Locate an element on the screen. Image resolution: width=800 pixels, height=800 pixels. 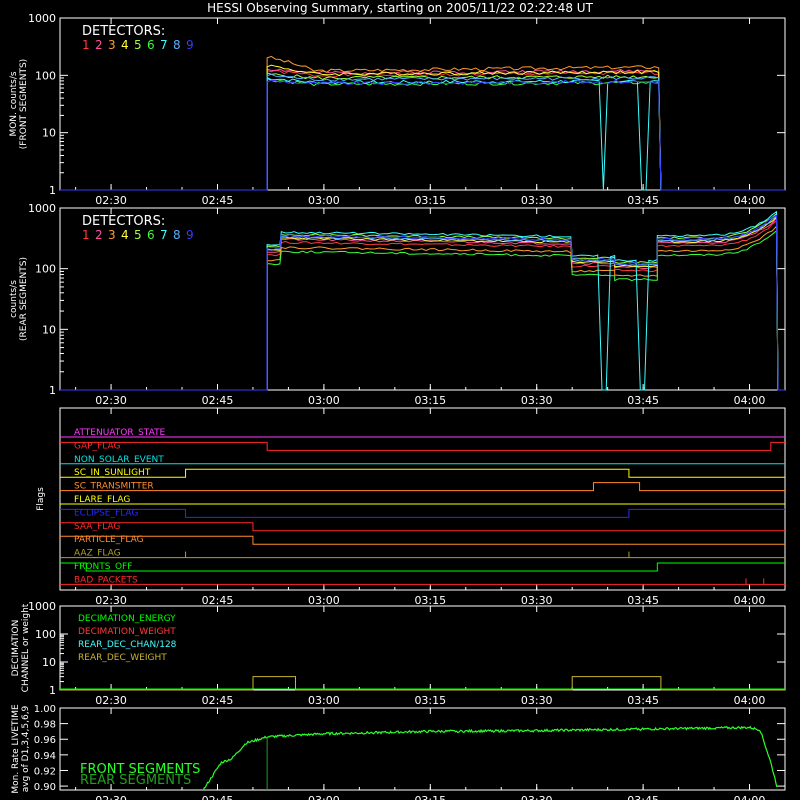
decimation-xtick-label: 03:45 is located at coordinates (643, 700).